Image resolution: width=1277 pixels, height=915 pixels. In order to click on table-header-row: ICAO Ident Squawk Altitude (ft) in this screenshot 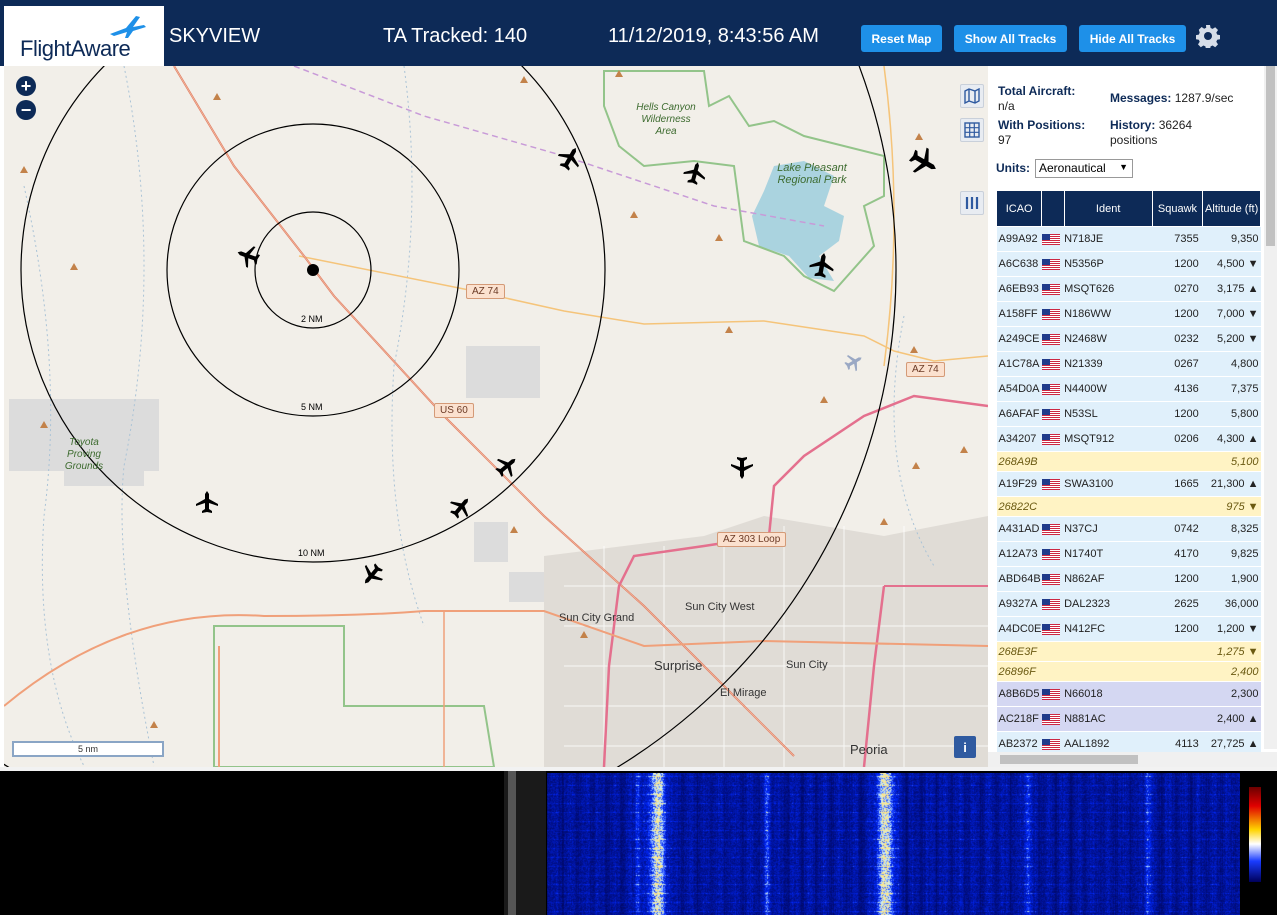, I will do `click(1128, 208)`.